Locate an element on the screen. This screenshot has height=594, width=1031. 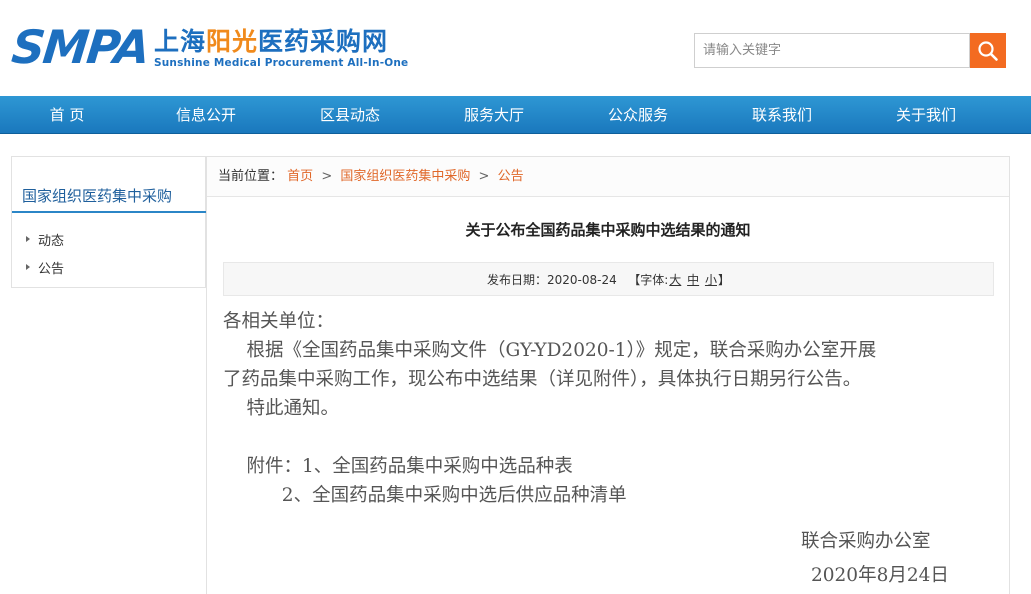
nav-public-service: 公众服务 is located at coordinates (638, 115).